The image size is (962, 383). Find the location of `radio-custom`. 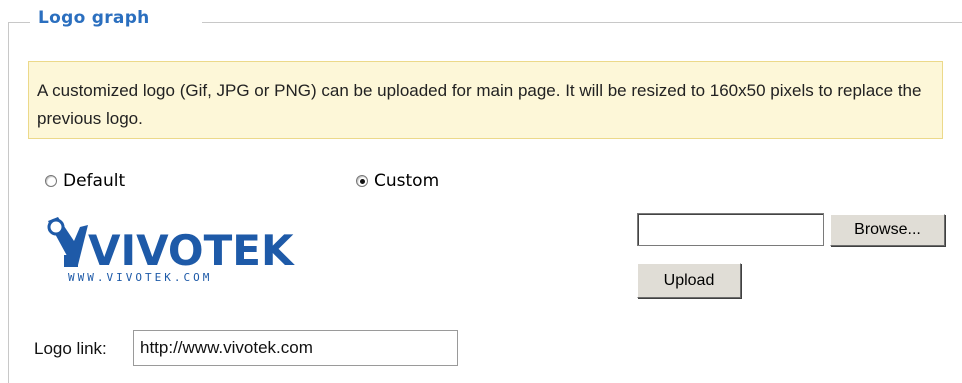

radio-custom is located at coordinates (362, 181).